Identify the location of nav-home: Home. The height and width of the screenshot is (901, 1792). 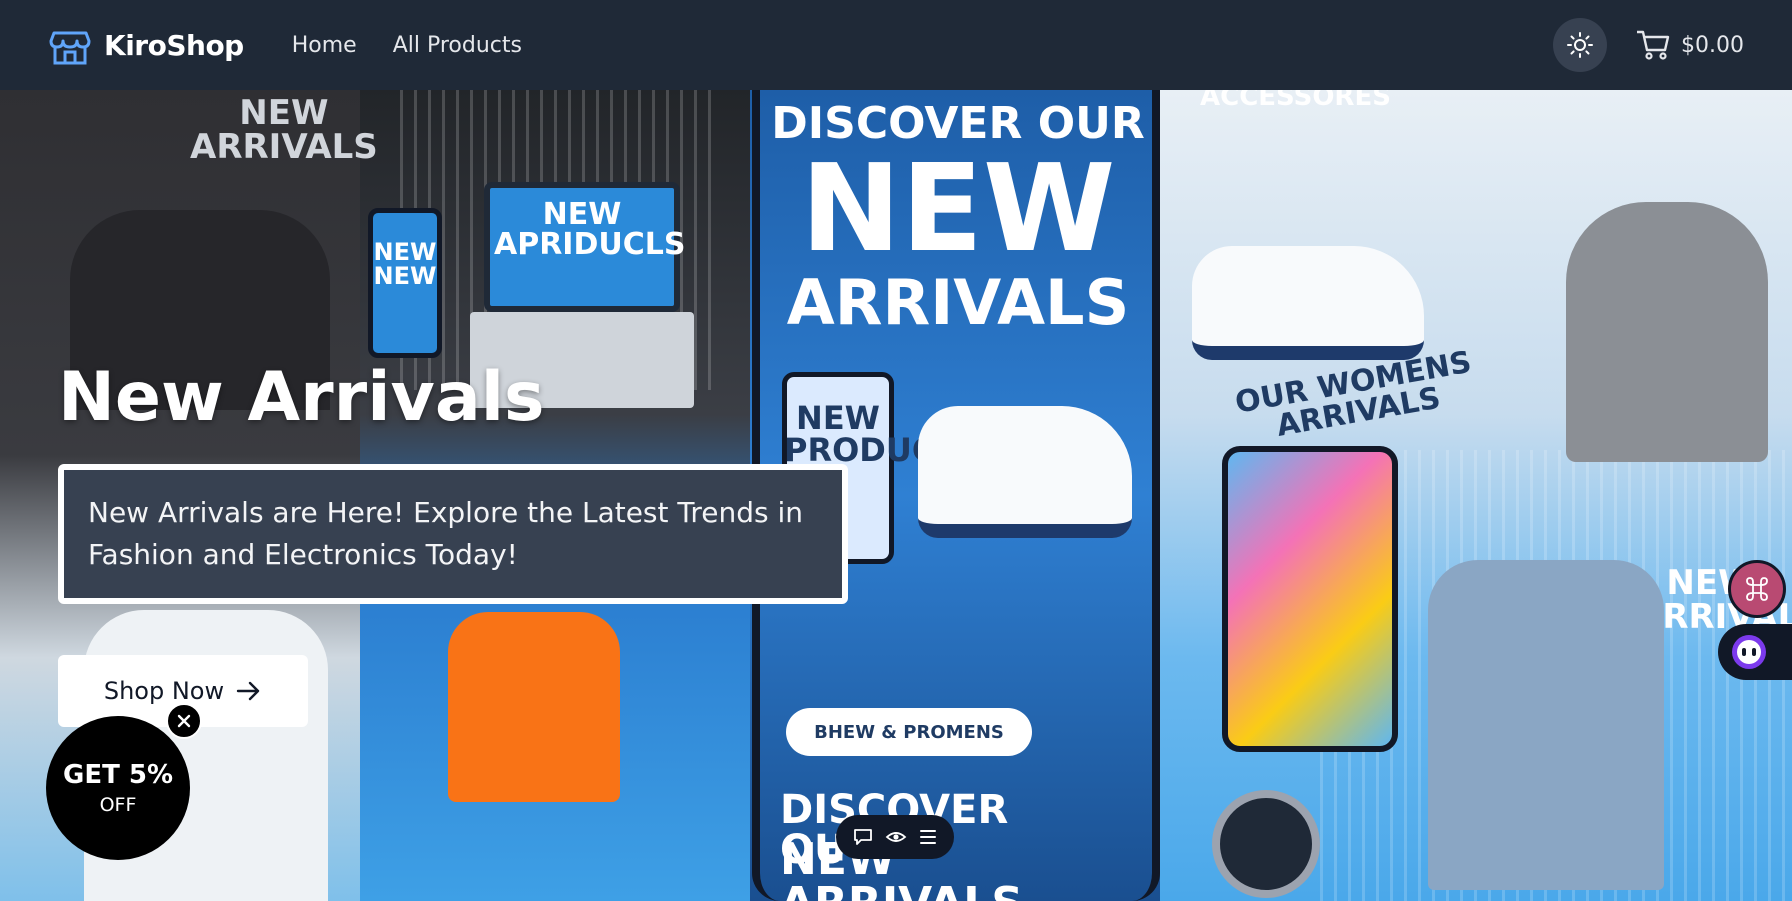
(324, 45).